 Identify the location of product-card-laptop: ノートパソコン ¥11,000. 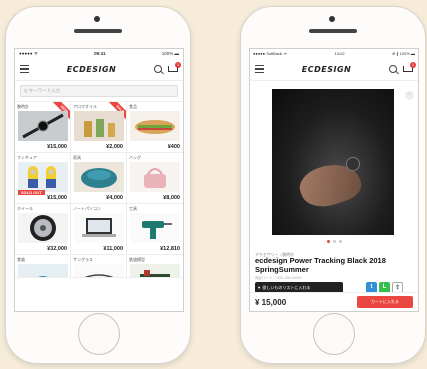
(99, 229).